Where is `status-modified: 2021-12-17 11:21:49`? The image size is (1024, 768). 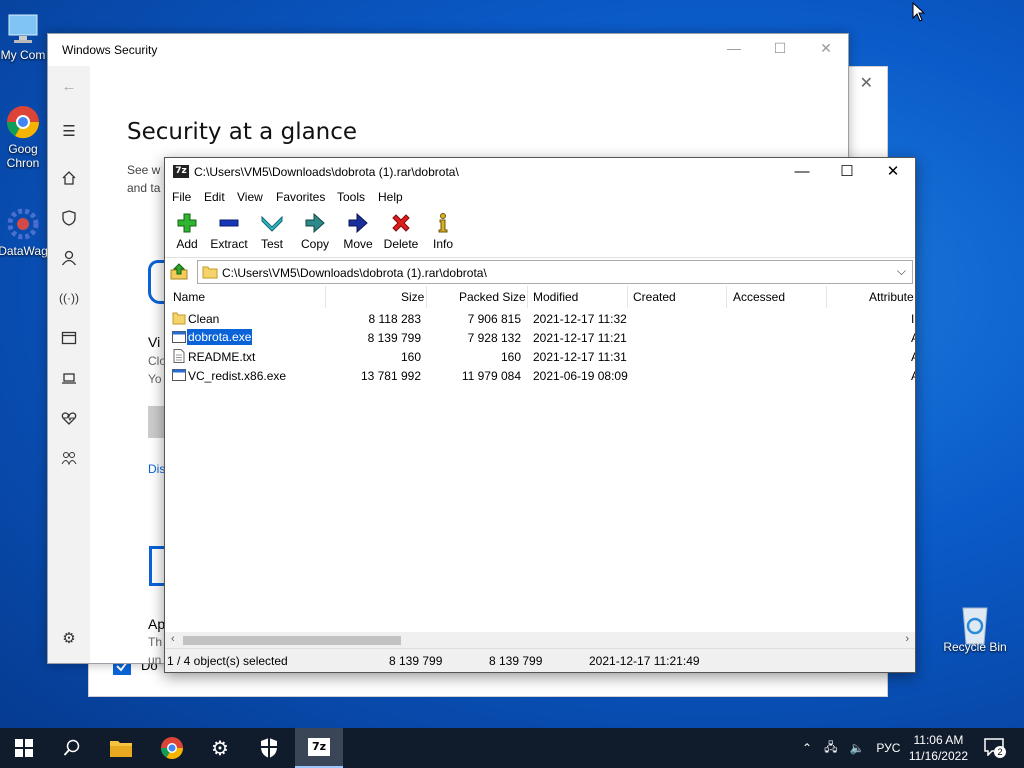
status-modified: 2021-12-17 11:21:49 is located at coordinates (644, 661).